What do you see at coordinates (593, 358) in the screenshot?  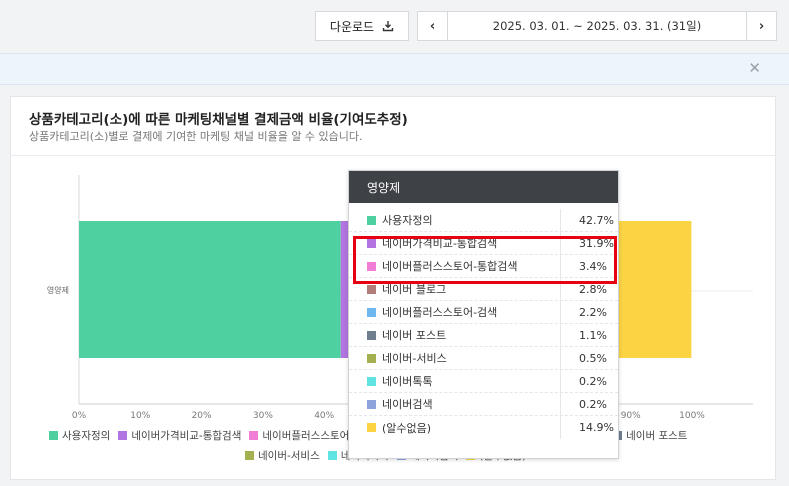 I see `tooltip-value: 0.5%` at bounding box center [593, 358].